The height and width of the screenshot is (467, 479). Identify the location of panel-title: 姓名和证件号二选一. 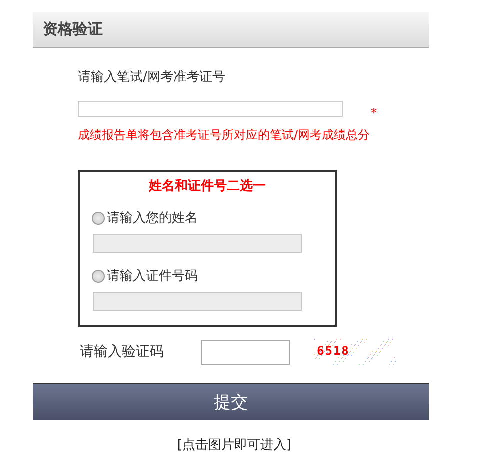
(207, 186).